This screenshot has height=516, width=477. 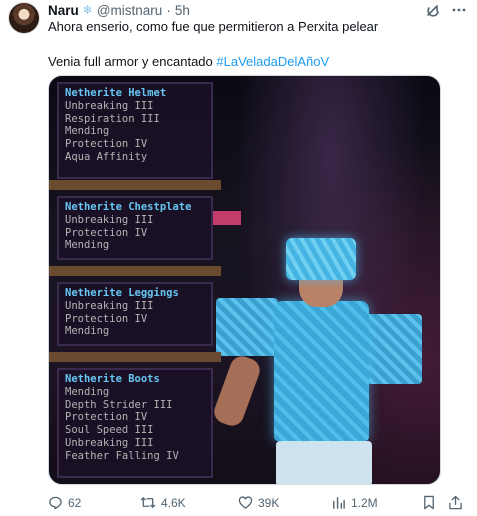 What do you see at coordinates (75, 502) in the screenshot?
I see `reply-count: 62` at bounding box center [75, 502].